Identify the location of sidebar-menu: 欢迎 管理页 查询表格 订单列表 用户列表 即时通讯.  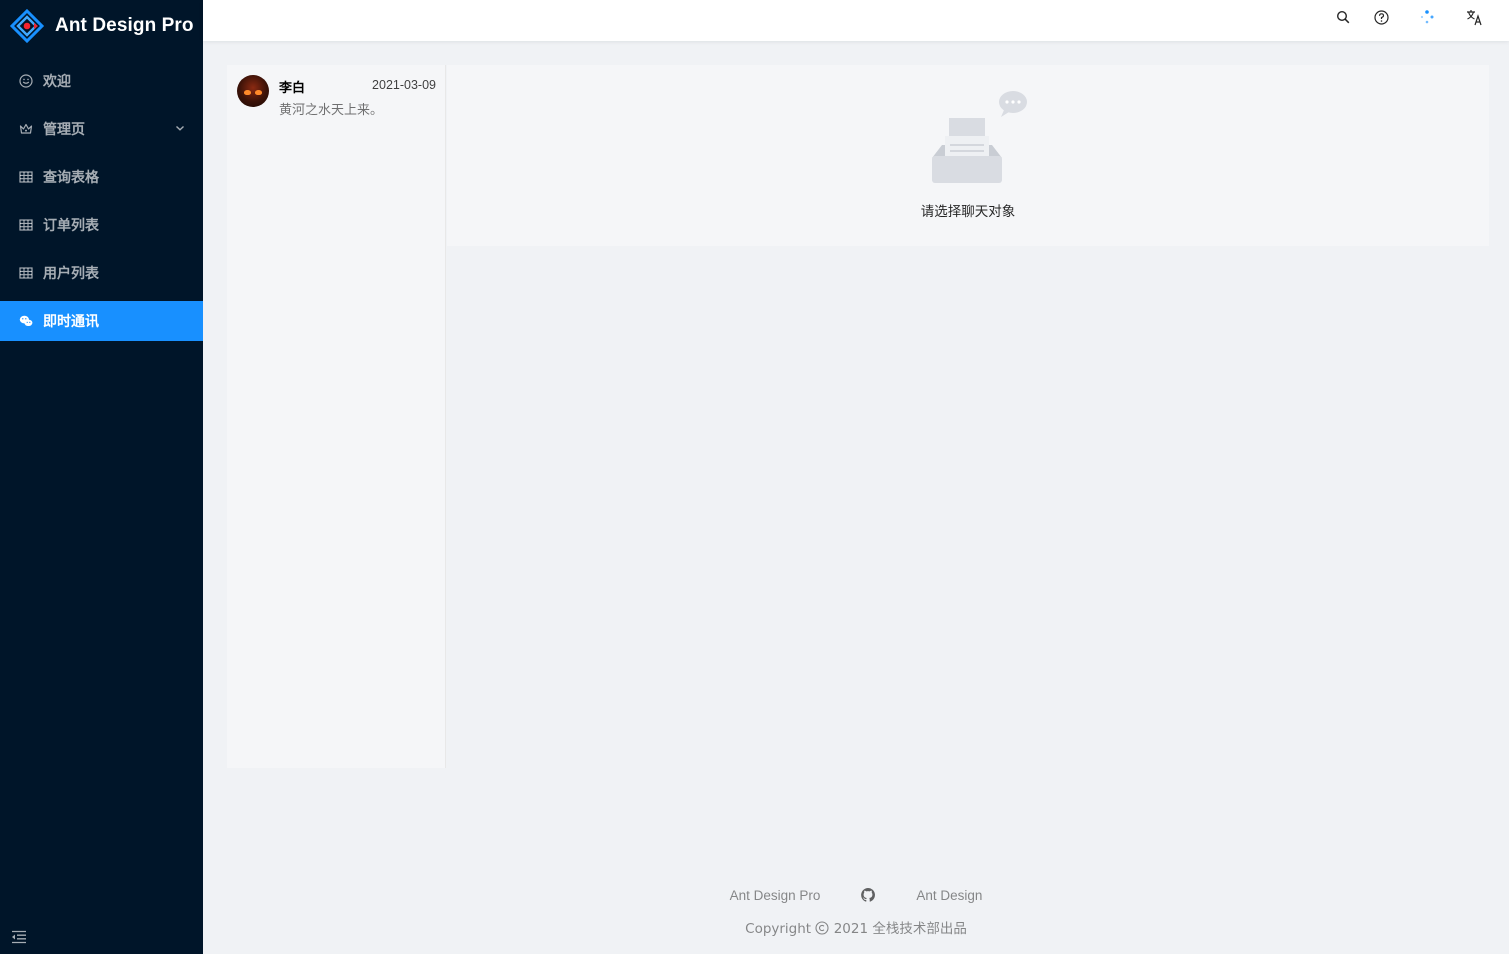
(101, 205).